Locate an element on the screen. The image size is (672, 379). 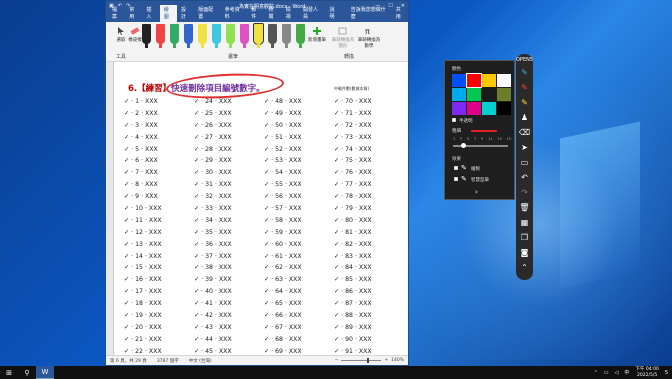
tab-0: 檔案 is located at coordinates (116, 13).